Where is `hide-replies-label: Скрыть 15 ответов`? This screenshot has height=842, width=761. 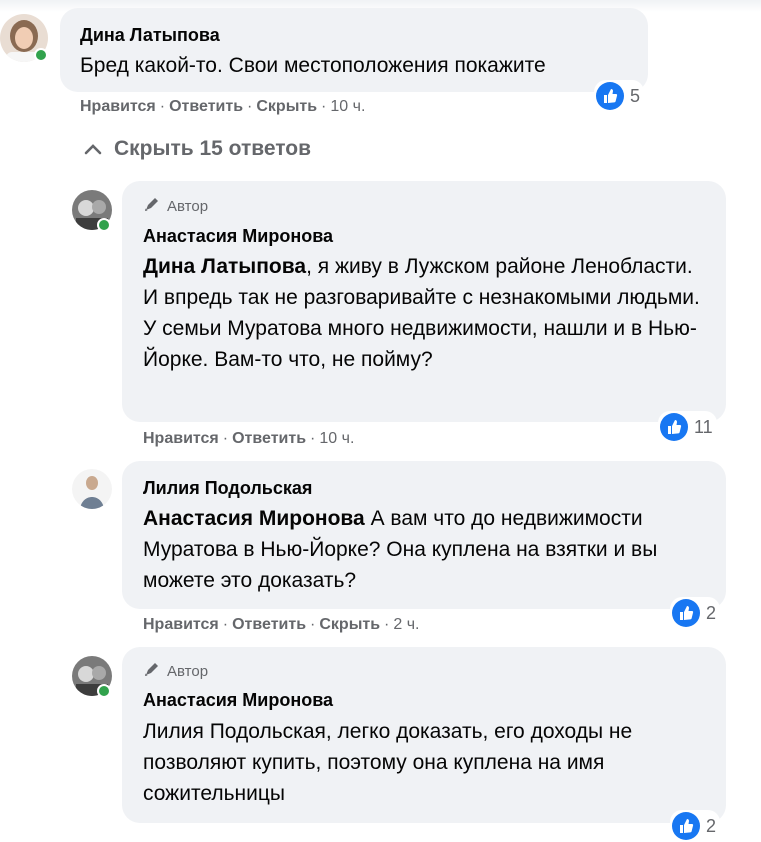
hide-replies-label: Скрыть 15 ответов is located at coordinates (213, 148).